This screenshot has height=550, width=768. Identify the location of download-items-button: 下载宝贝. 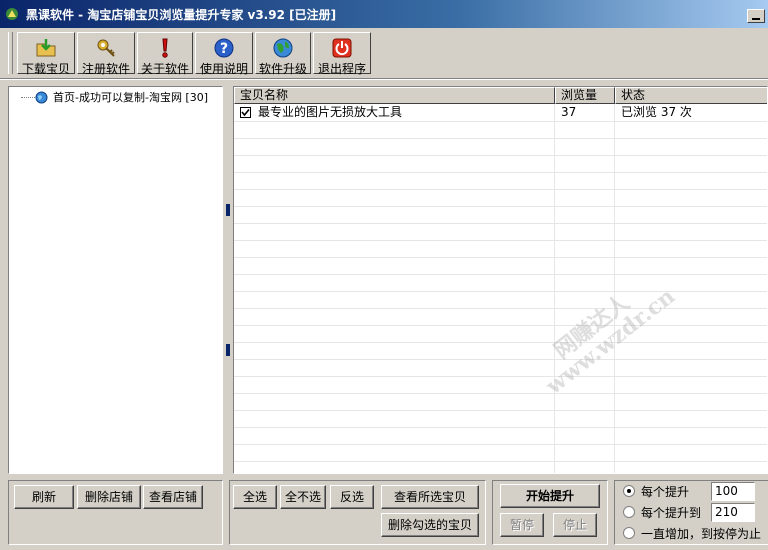
(46, 54).